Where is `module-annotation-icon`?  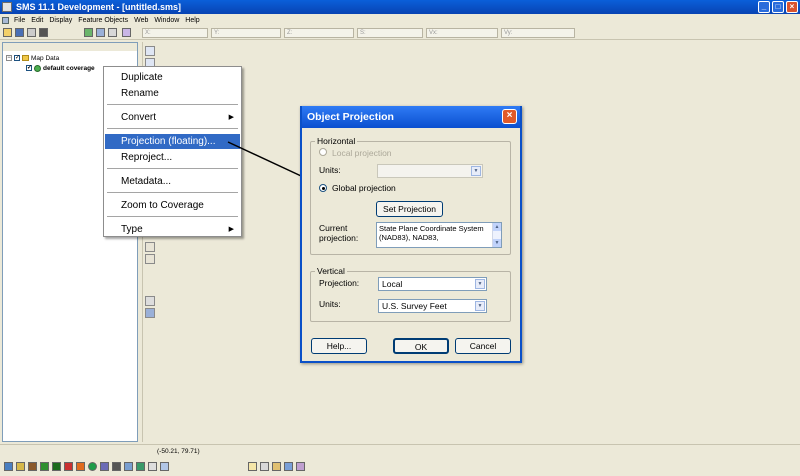
module-annotation-icon is located at coordinates (116, 466).